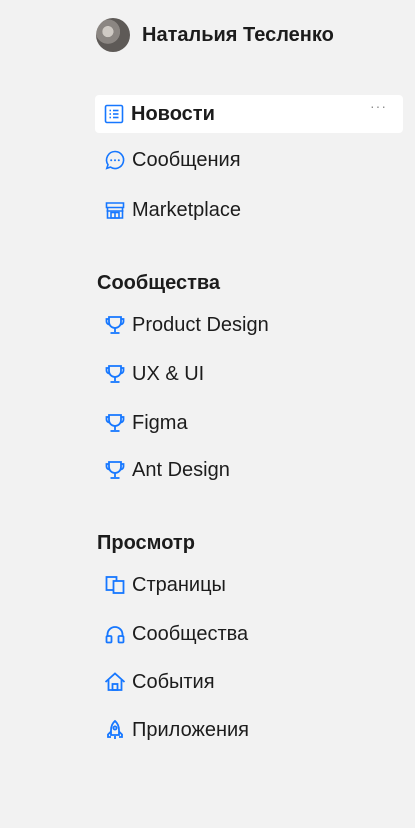 The height and width of the screenshot is (828, 415). What do you see at coordinates (181, 469) in the screenshot?
I see `community-label: Ant Design` at bounding box center [181, 469].